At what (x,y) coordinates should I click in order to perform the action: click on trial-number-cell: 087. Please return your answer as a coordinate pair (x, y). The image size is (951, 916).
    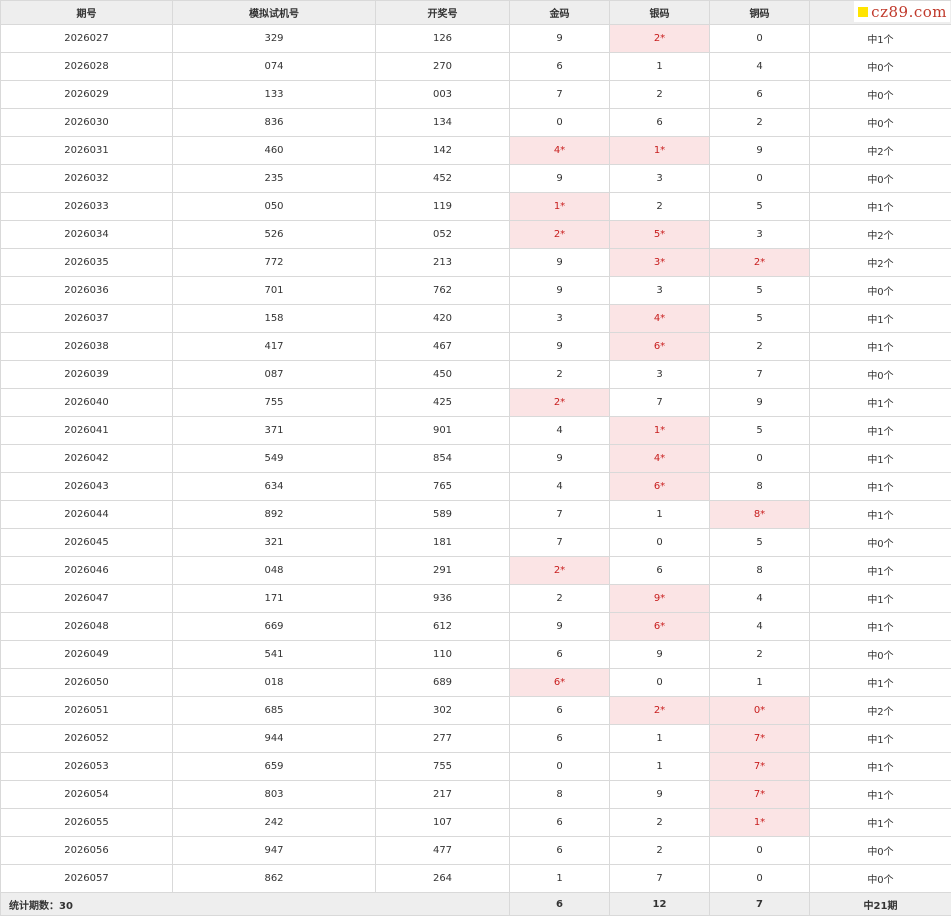
    Looking at the image, I should click on (274, 375).